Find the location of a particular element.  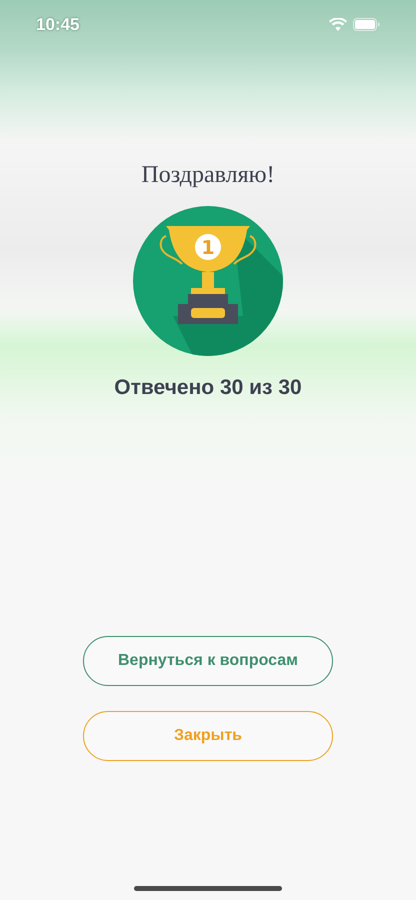

score-text: Отвечено 30 из 30 is located at coordinates (208, 388).